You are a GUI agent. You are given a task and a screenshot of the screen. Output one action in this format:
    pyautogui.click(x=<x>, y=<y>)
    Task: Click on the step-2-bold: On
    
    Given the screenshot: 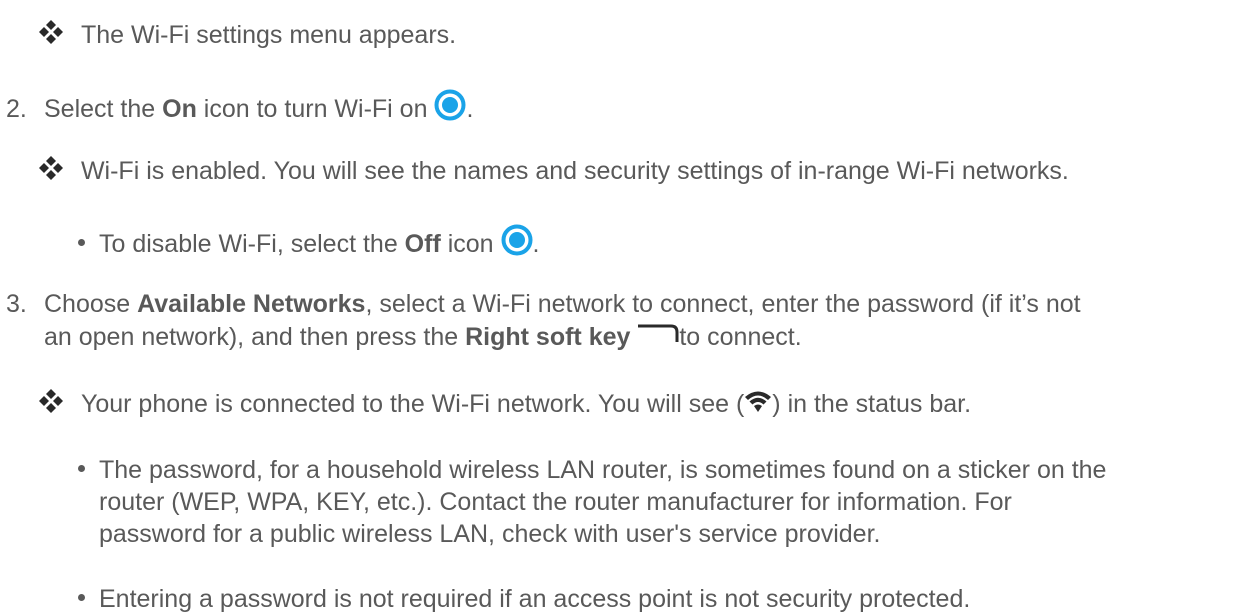 What is the action you would take?
    pyautogui.click(x=179, y=109)
    